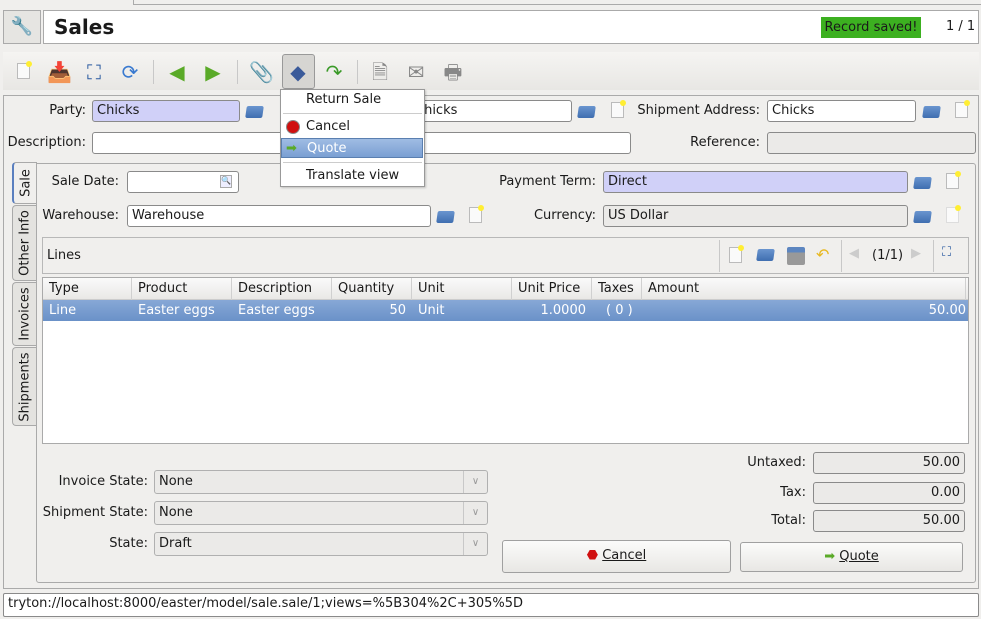 The image size is (981, 619). I want to click on wrench-icon: 🔧, so click(22, 26).